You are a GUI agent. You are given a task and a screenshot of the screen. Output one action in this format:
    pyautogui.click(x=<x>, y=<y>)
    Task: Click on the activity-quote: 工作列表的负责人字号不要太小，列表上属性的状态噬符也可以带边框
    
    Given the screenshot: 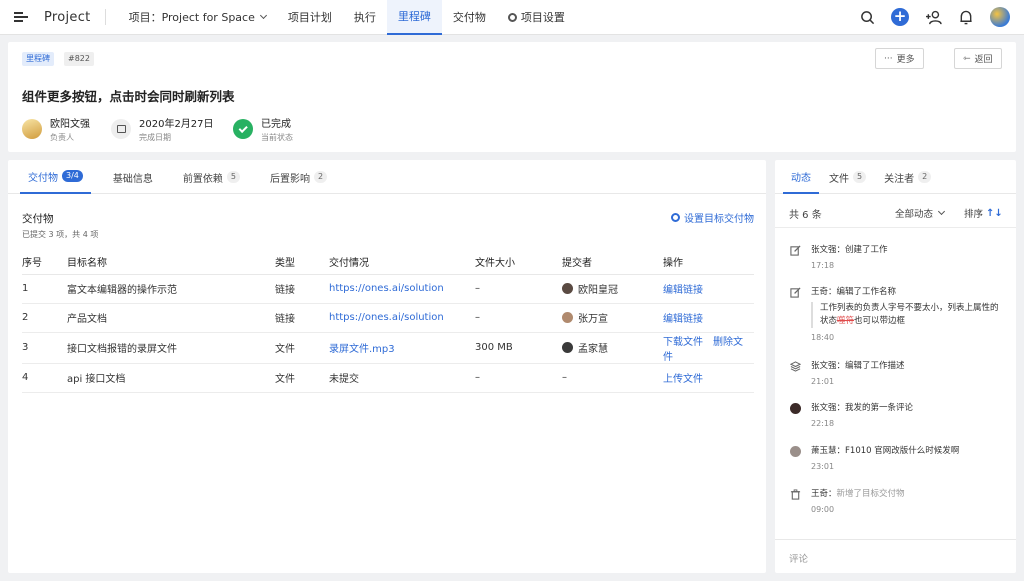 What is the action you would take?
    pyautogui.click(x=906, y=315)
    